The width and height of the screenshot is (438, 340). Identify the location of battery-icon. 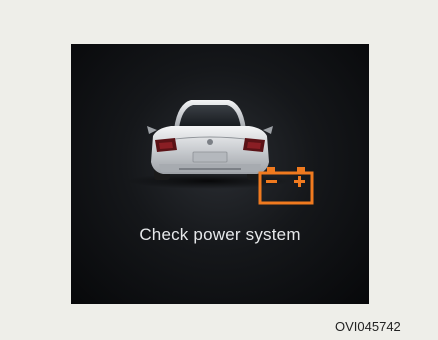
(286, 186).